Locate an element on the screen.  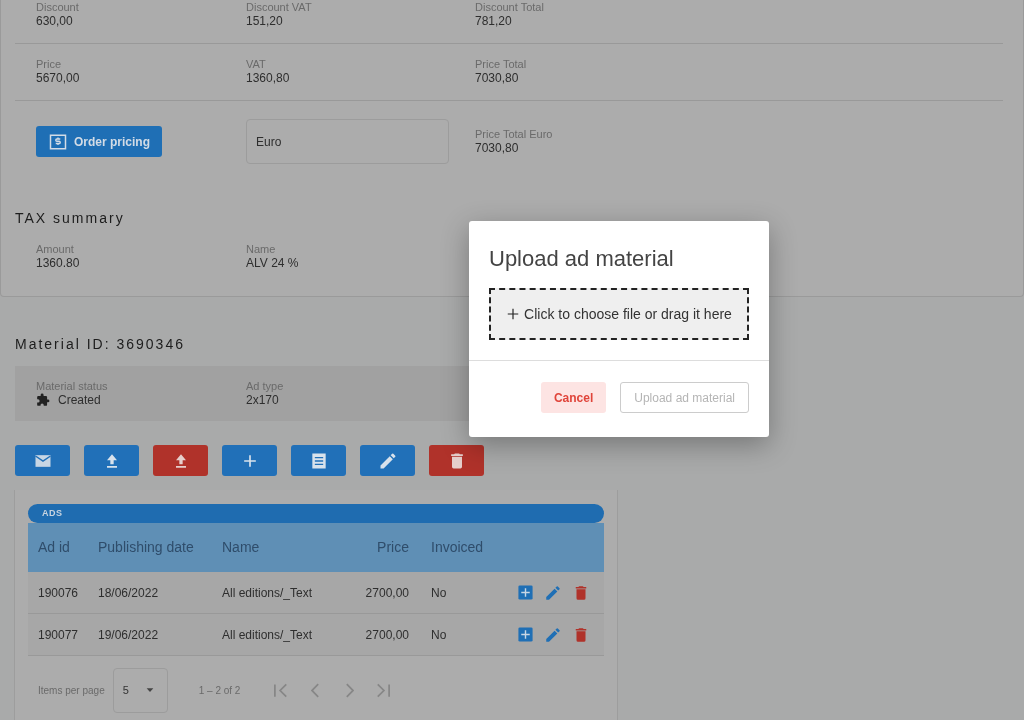
first-page-icon is located at coordinates (281, 690).